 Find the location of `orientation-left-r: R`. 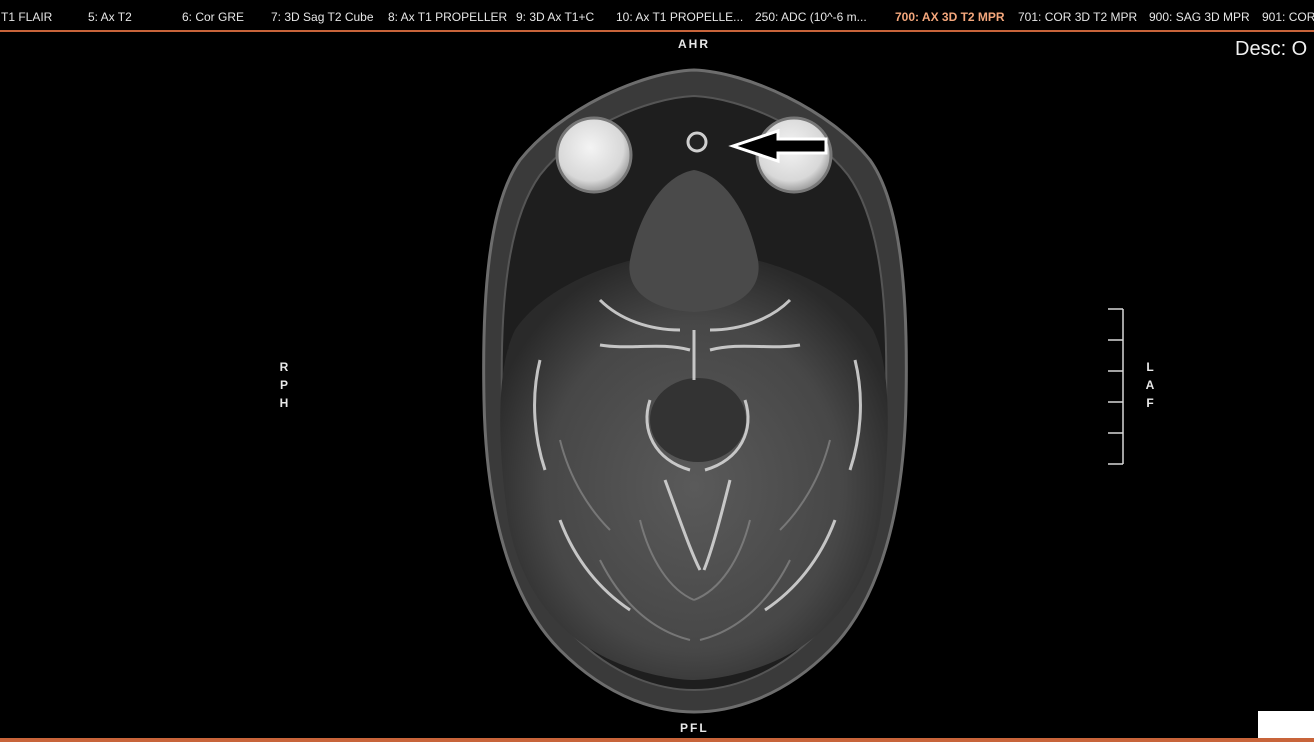

orientation-left-r: R is located at coordinates (284, 367).